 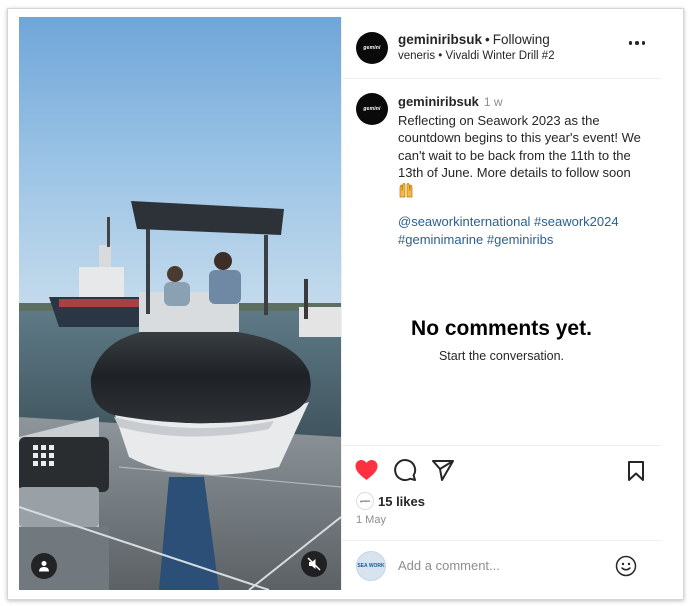 I want to click on hashtag-line-1: @seaworkinternational #seawork2024, so click(x=522, y=222).